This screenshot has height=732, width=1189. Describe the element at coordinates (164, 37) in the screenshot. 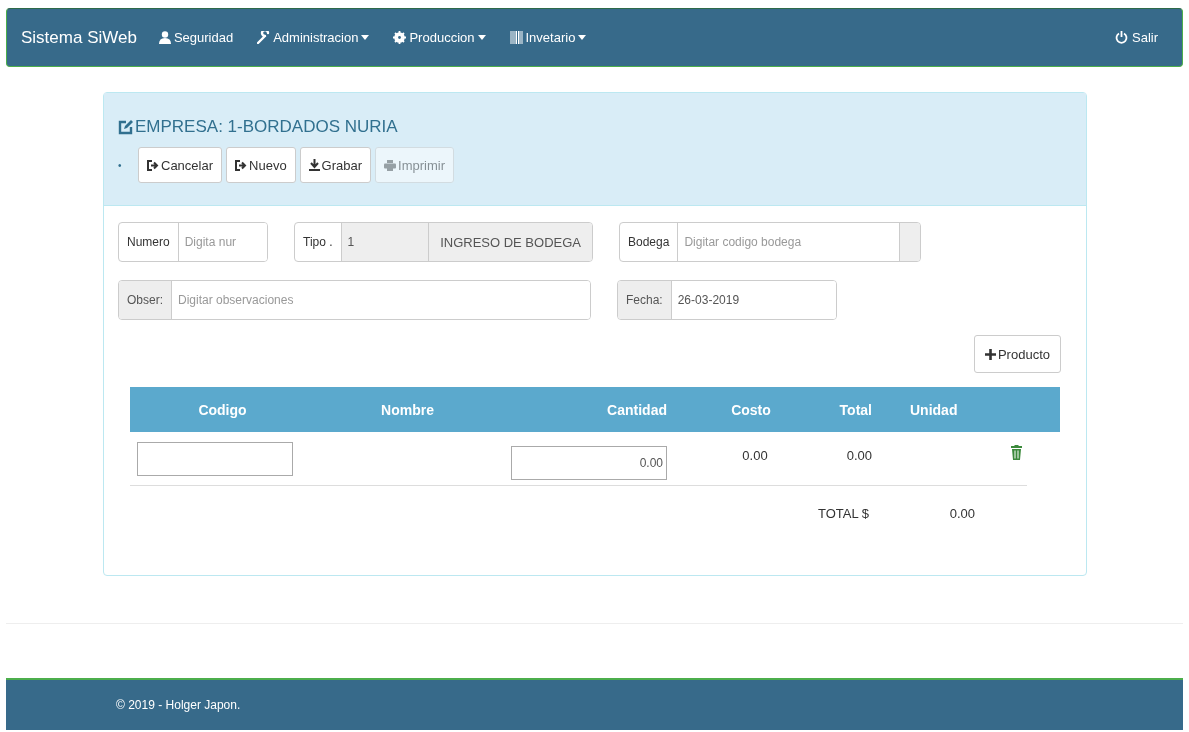

I see `person-icon` at that location.